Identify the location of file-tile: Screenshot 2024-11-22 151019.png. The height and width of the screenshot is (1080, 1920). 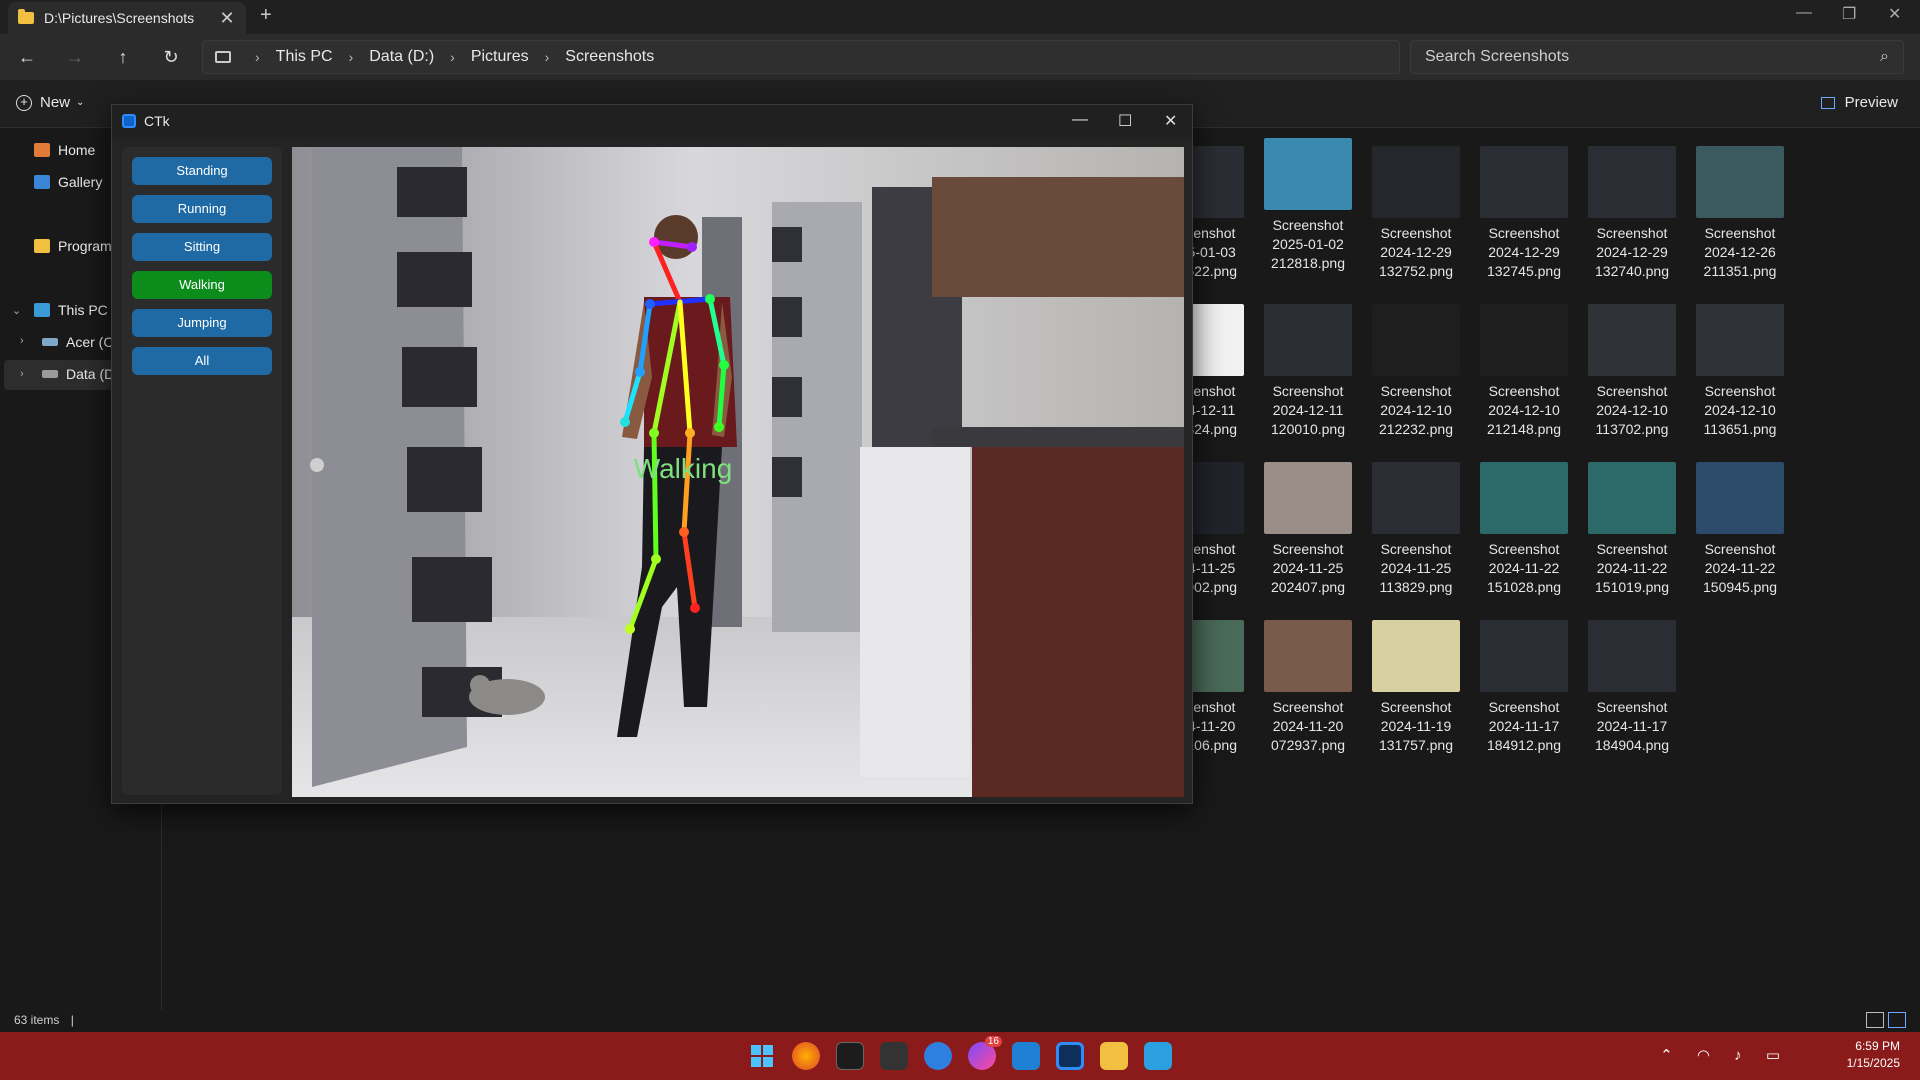
(1632, 525).